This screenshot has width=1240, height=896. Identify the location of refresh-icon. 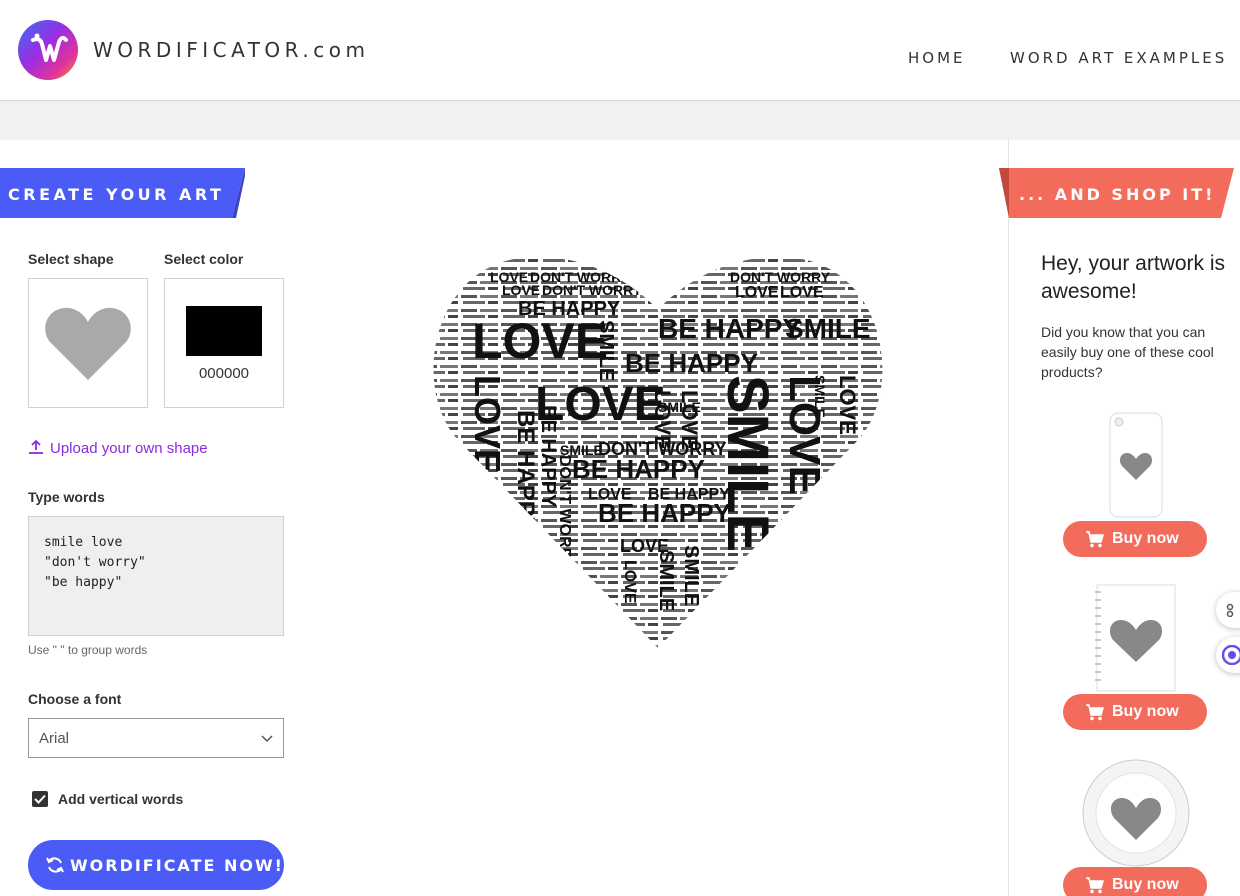
(55, 865).